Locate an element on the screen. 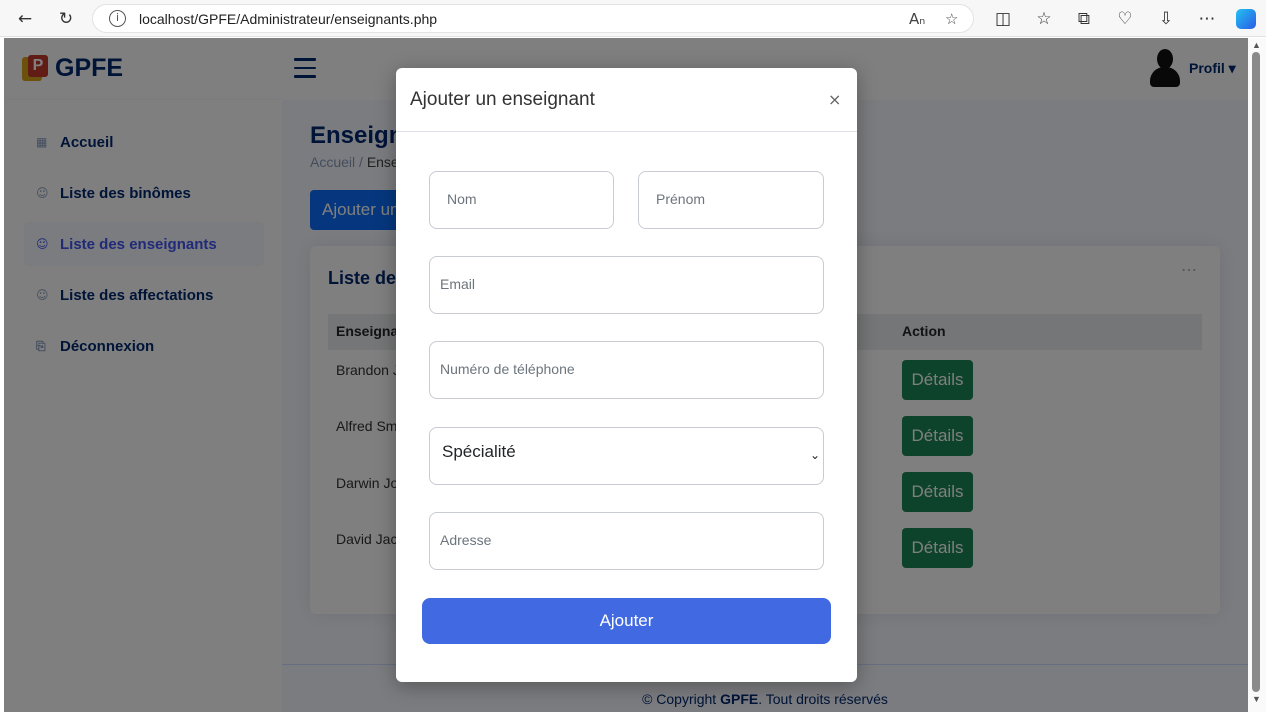 The height and width of the screenshot is (712, 1266). email-field: Email is located at coordinates (626, 285).